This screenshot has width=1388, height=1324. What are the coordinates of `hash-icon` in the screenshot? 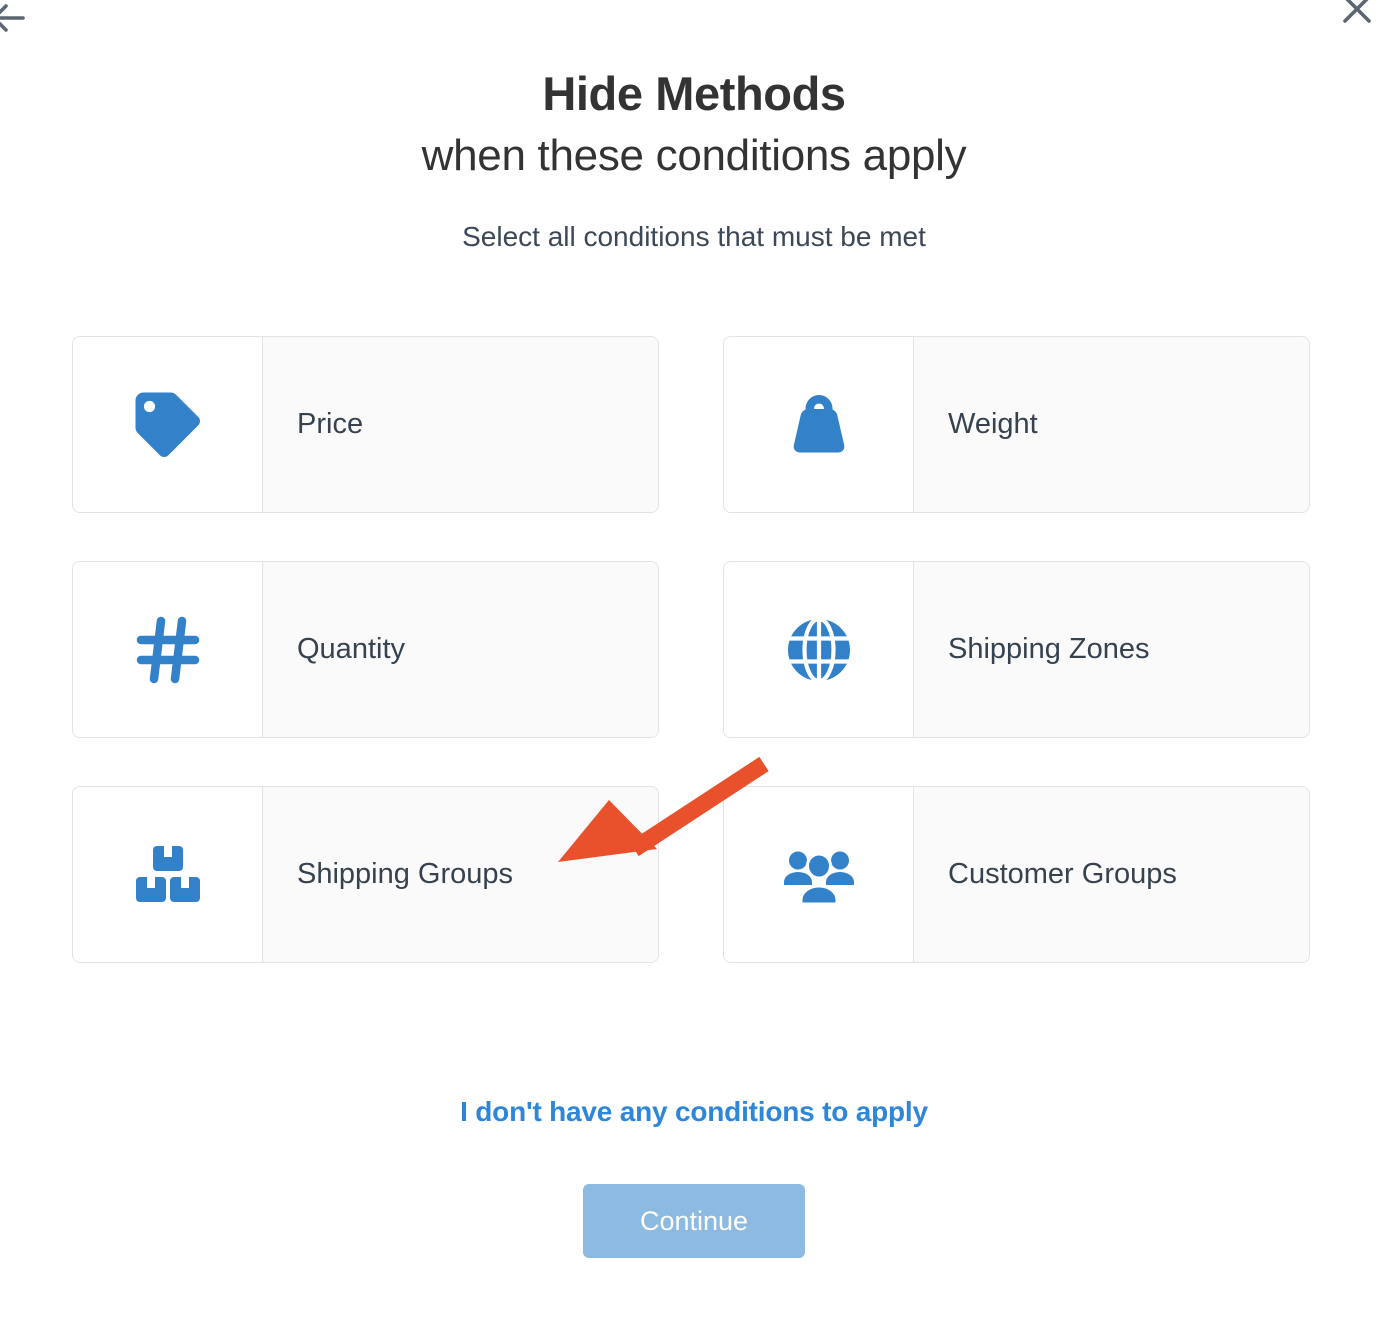 It's located at (168, 650).